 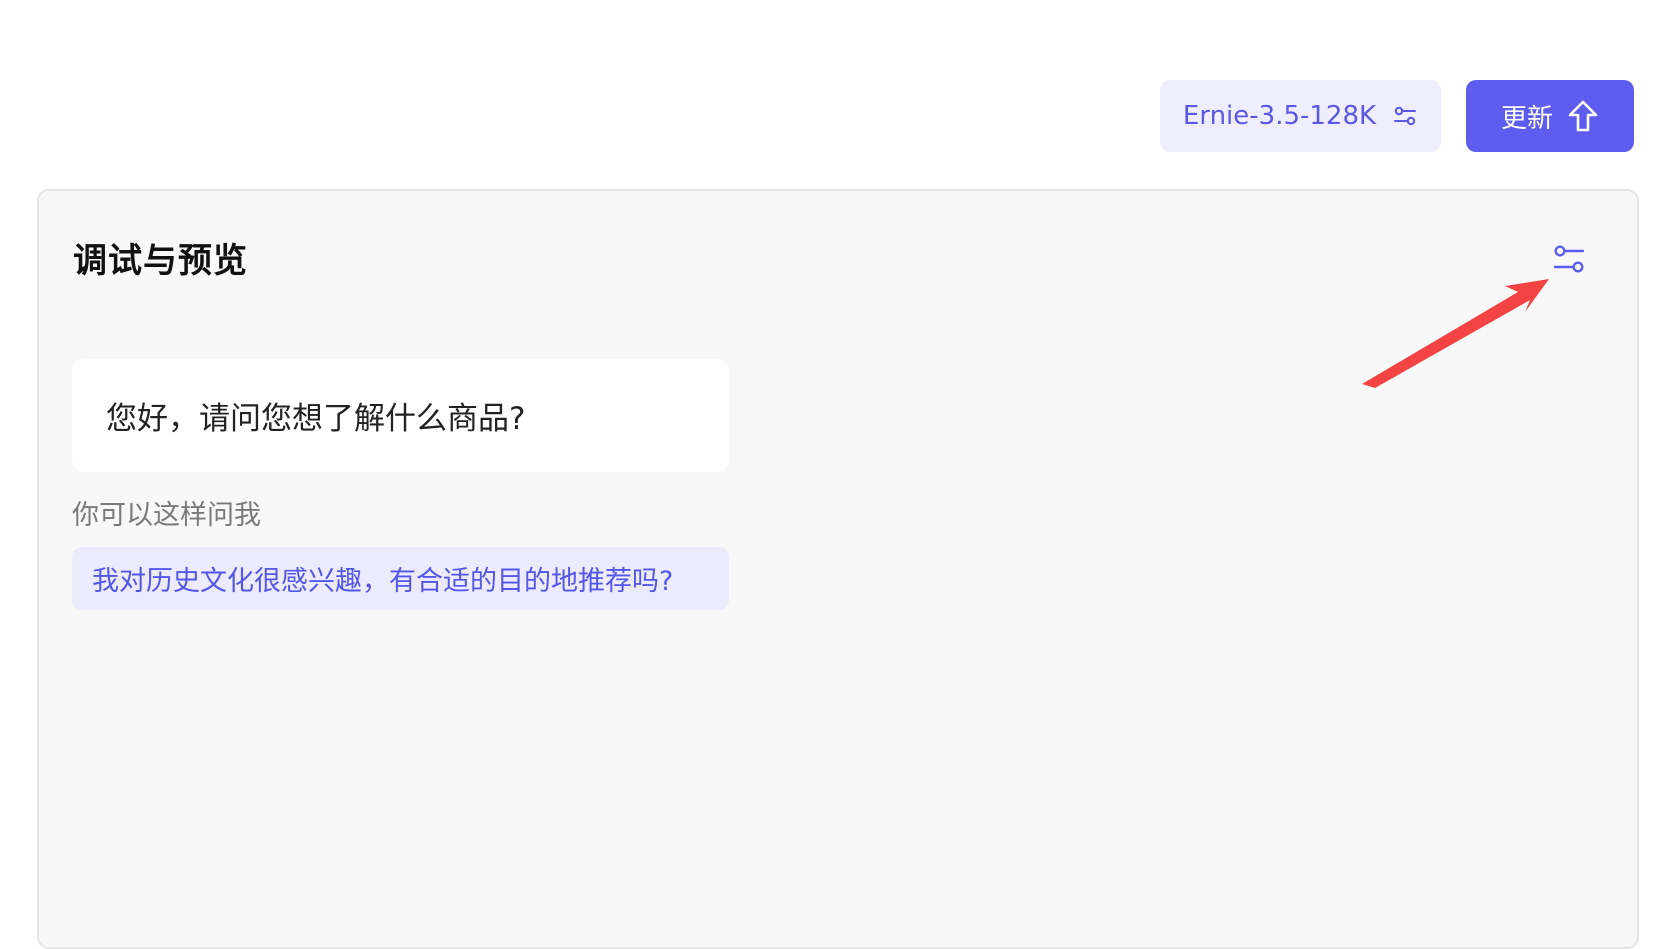 I want to click on suggestion-label: 你可以这样问我, so click(x=166, y=515).